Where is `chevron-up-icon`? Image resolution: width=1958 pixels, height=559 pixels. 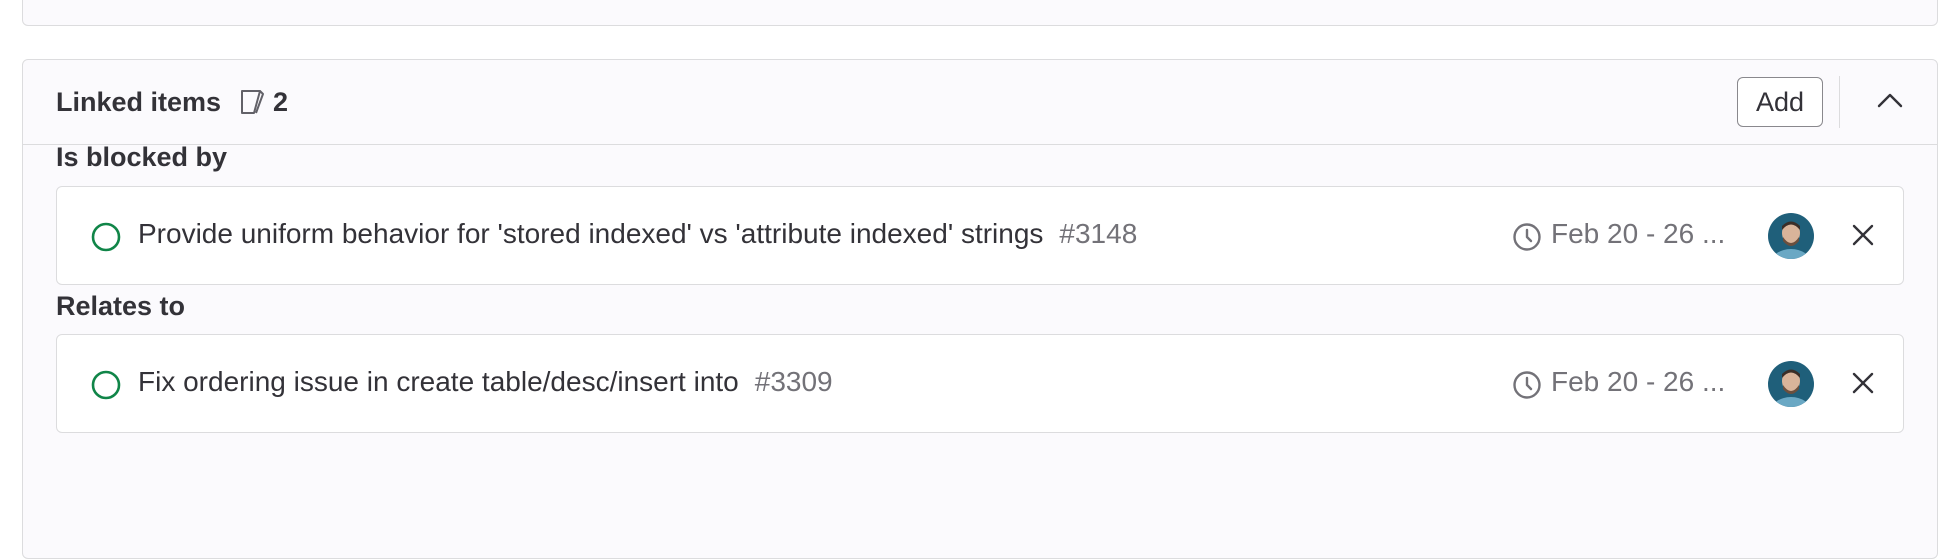 chevron-up-icon is located at coordinates (1890, 102).